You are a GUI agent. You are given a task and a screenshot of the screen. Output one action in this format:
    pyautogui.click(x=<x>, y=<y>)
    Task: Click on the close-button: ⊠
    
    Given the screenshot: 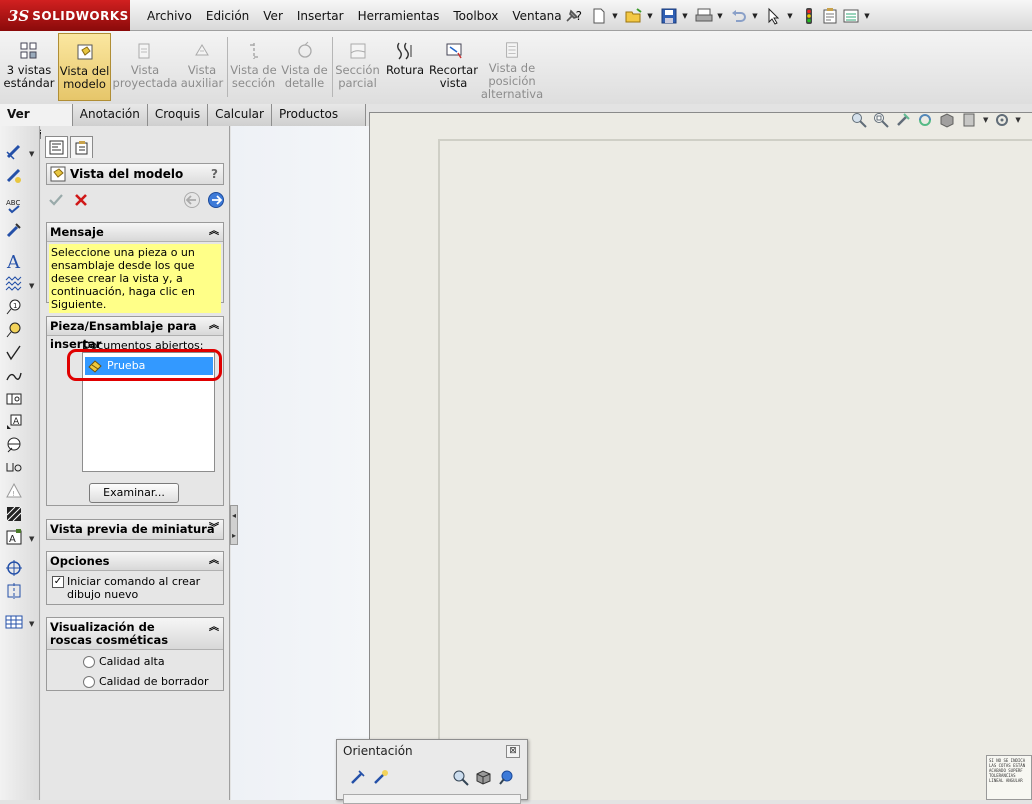 What is the action you would take?
    pyautogui.click(x=513, y=751)
    